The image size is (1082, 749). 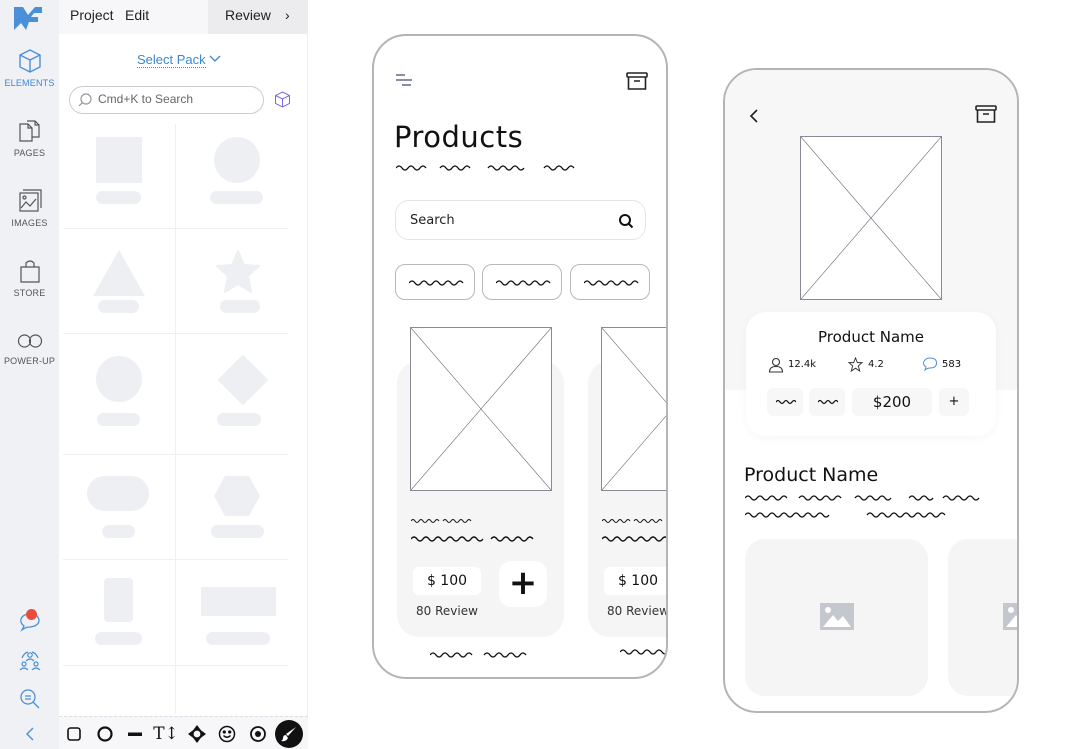 What do you see at coordinates (243, 380) in the screenshot?
I see `diamond-shape` at bounding box center [243, 380].